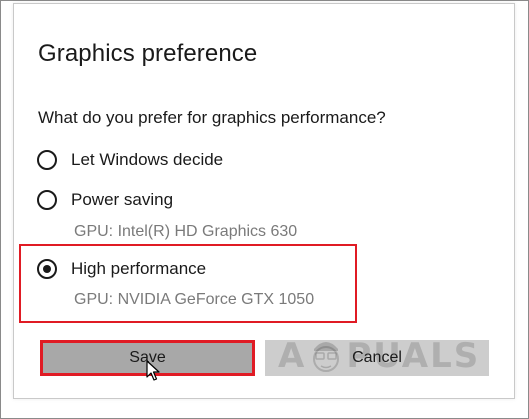 The width and height of the screenshot is (529, 419). I want to click on cancel-button: Cancel, so click(377, 358).